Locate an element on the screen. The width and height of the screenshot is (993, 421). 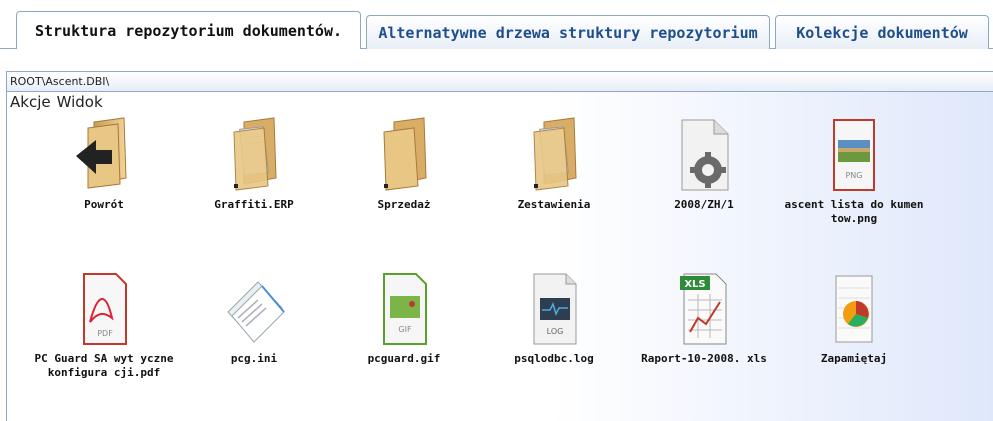
item-folder: Zestawienia is located at coordinates (554, 163).